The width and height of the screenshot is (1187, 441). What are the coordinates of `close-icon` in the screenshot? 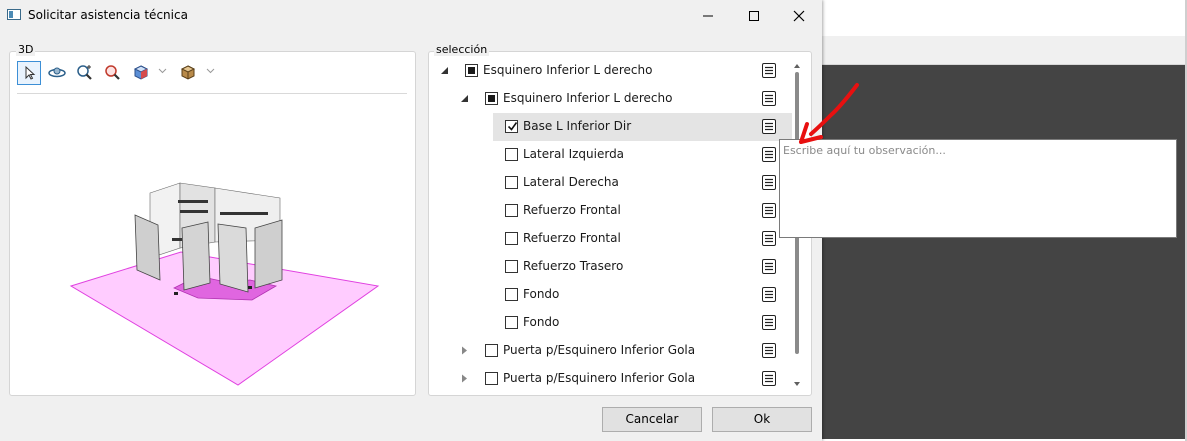 It's located at (799, 16).